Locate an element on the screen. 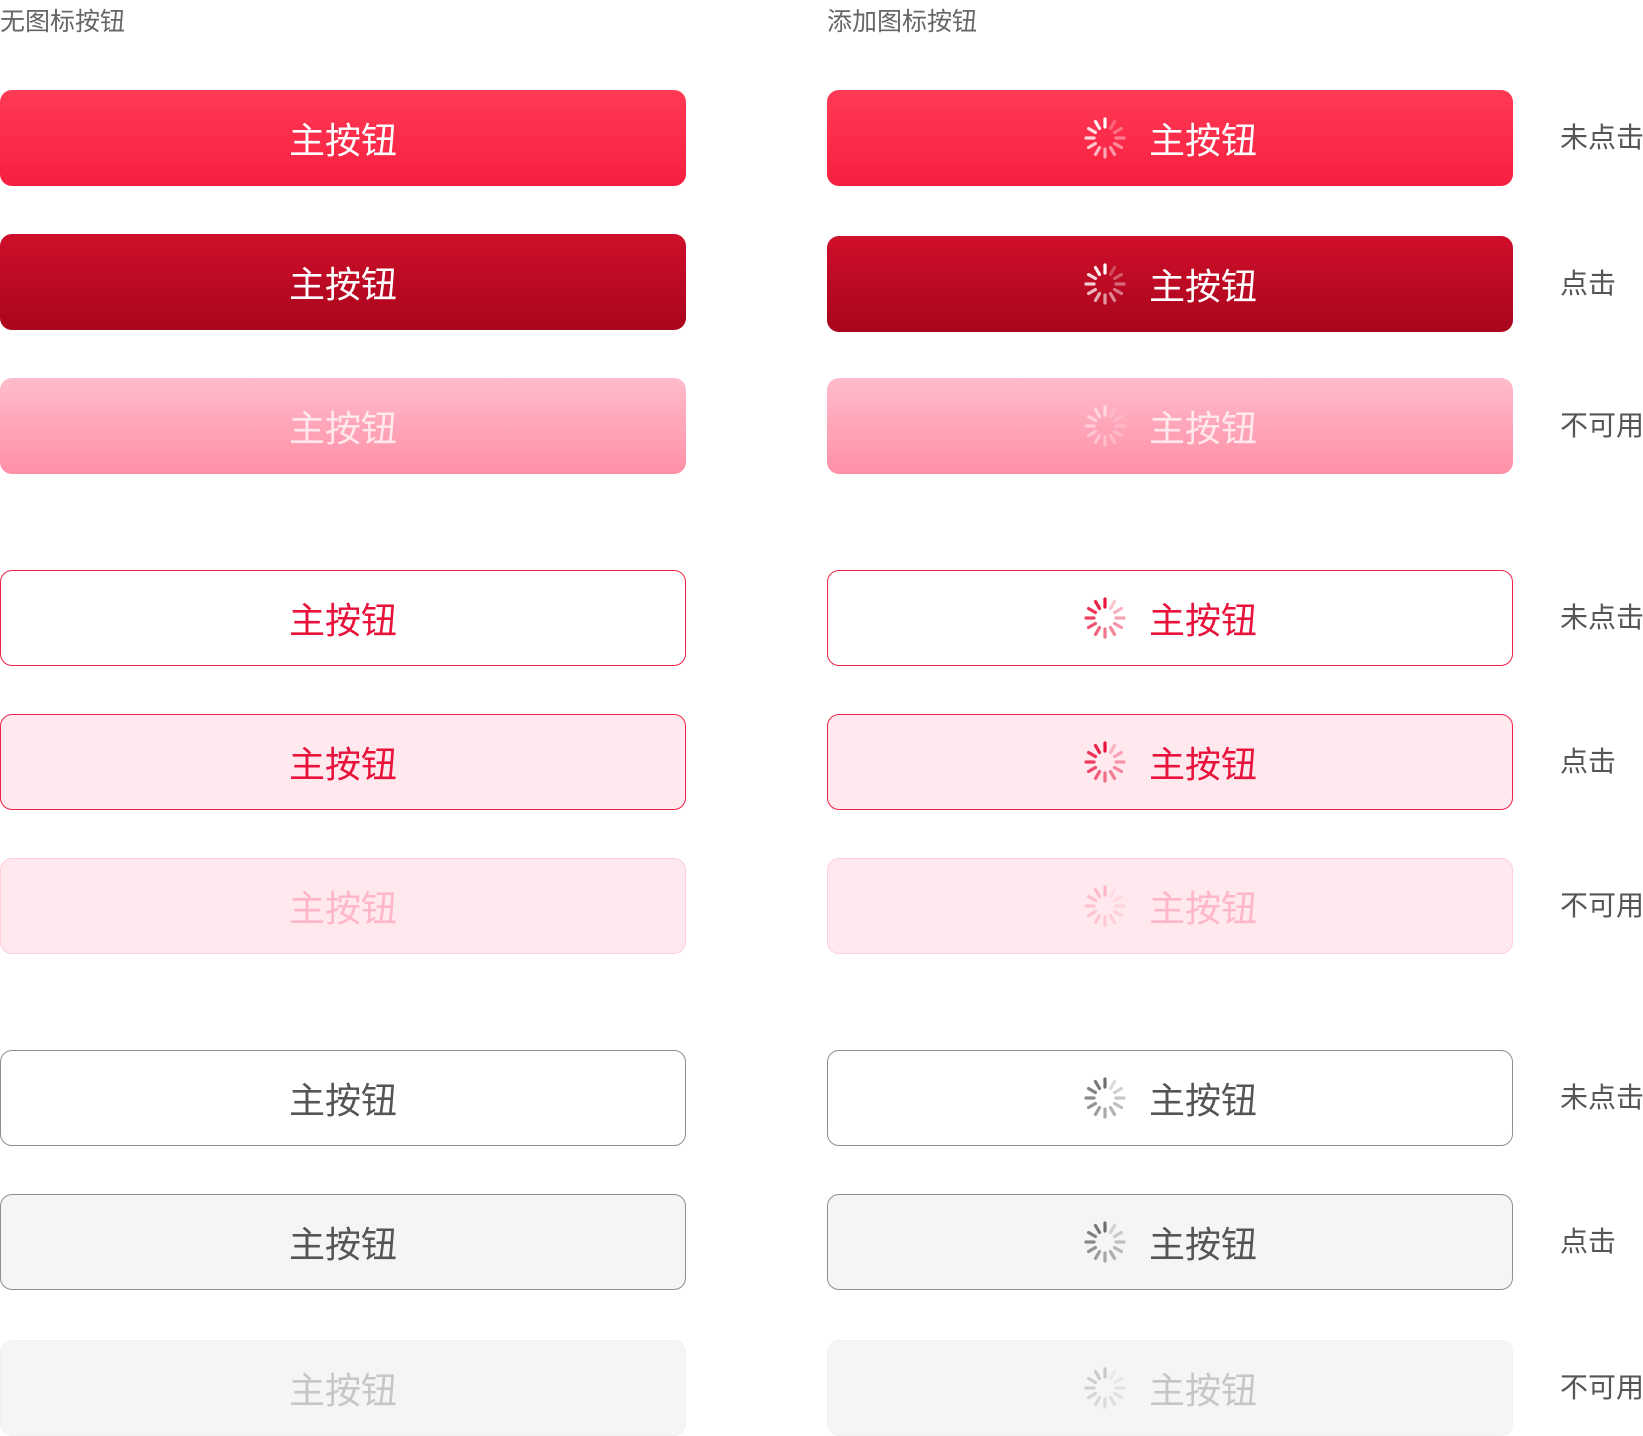 The image size is (1643, 1436). heading-no-icon: 无图标按钮 is located at coordinates (63, 21).